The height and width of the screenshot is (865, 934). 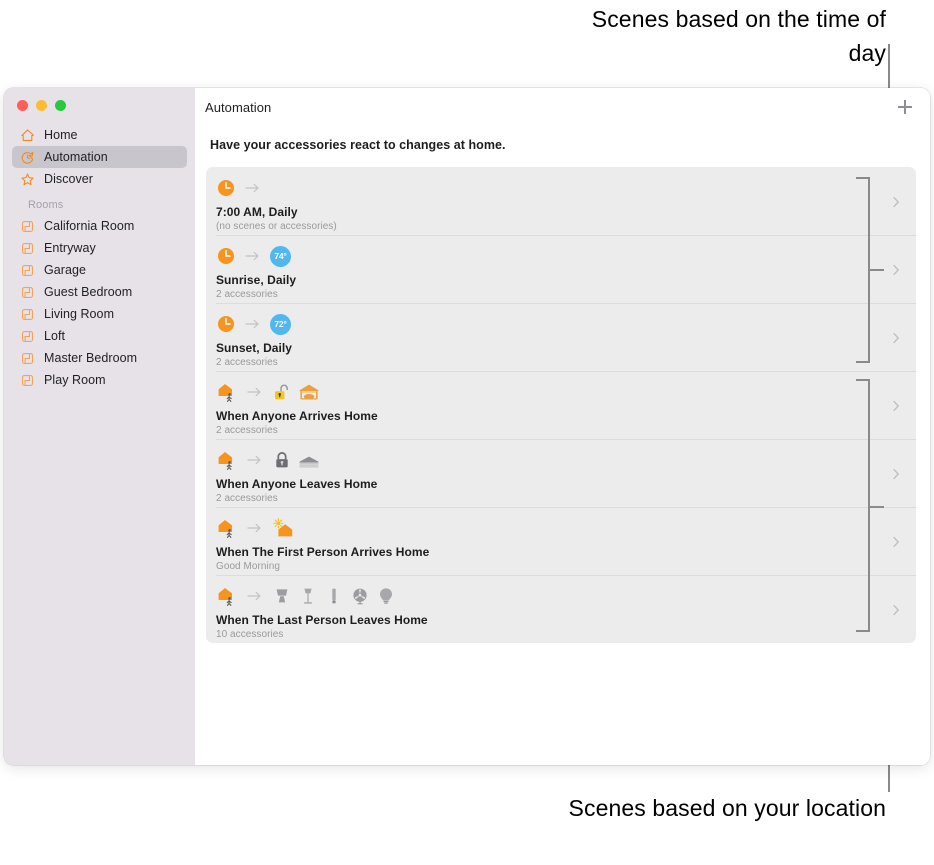 What do you see at coordinates (562, 107) in the screenshot?
I see `toolbar: Automation` at bounding box center [562, 107].